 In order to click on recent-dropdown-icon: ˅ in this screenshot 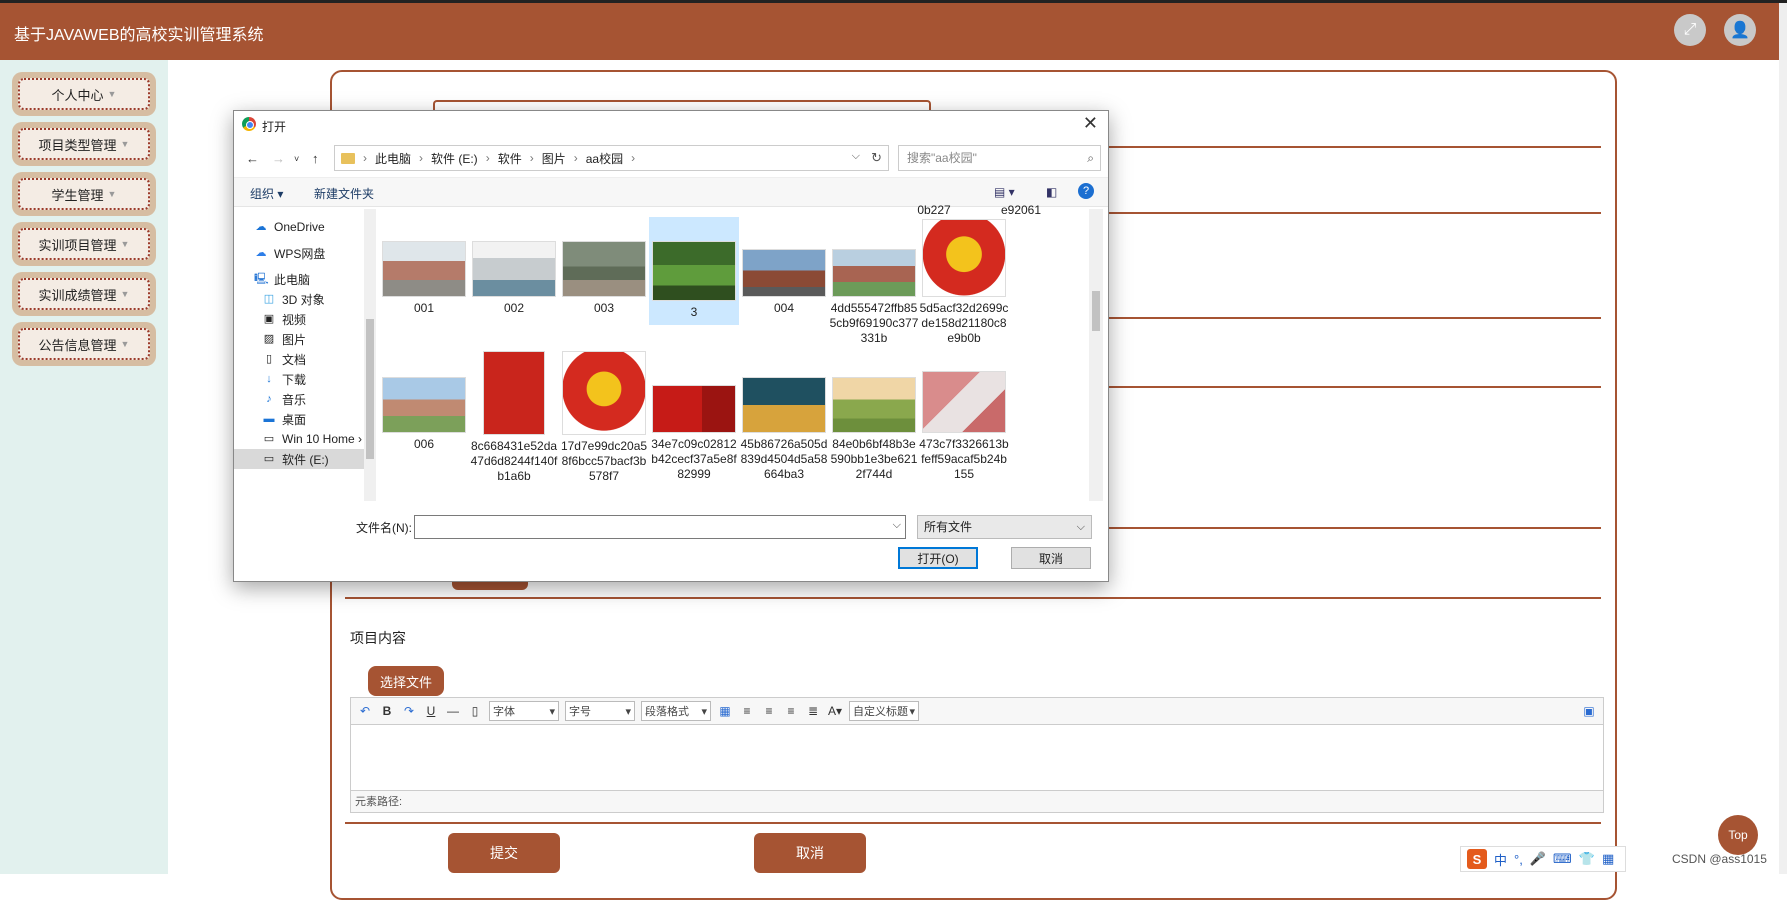, I will do `click(296, 159)`.